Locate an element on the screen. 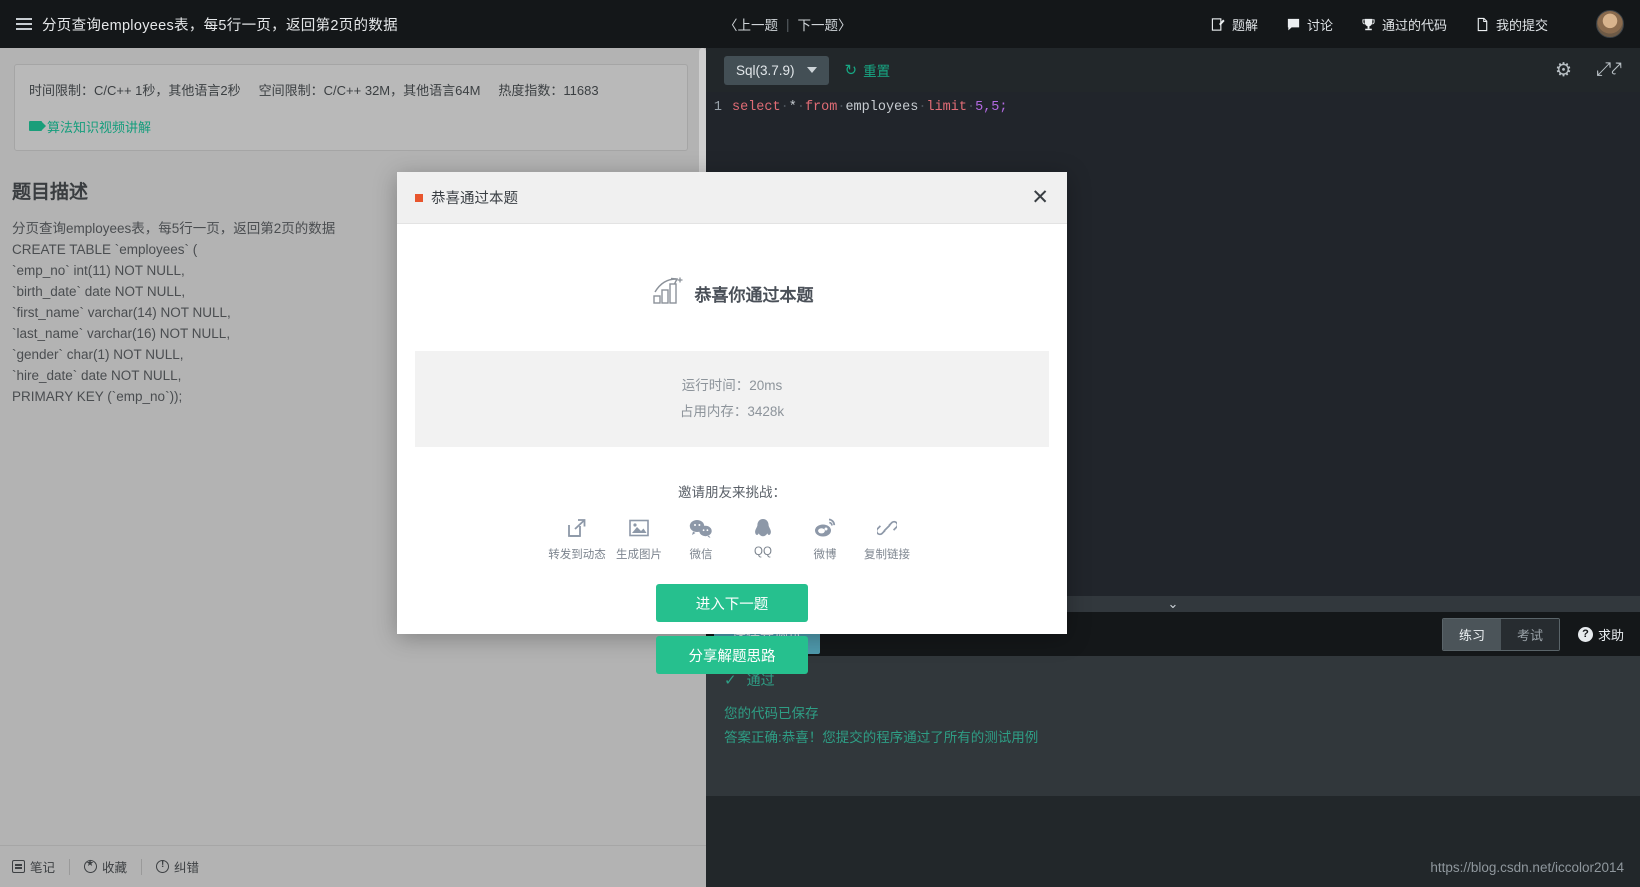 The image size is (1640, 887). watermark: https://blog.csdn.net/iccolor2014 is located at coordinates (1527, 867).